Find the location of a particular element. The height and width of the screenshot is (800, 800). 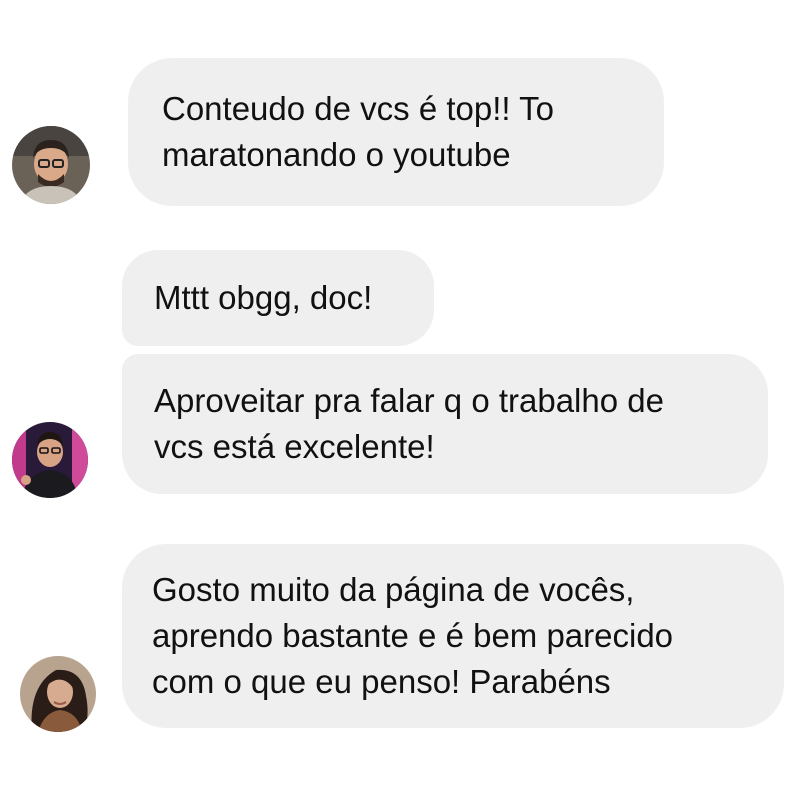

message-text-line: com o que eu penso! Parabéns is located at coordinates (381, 681).